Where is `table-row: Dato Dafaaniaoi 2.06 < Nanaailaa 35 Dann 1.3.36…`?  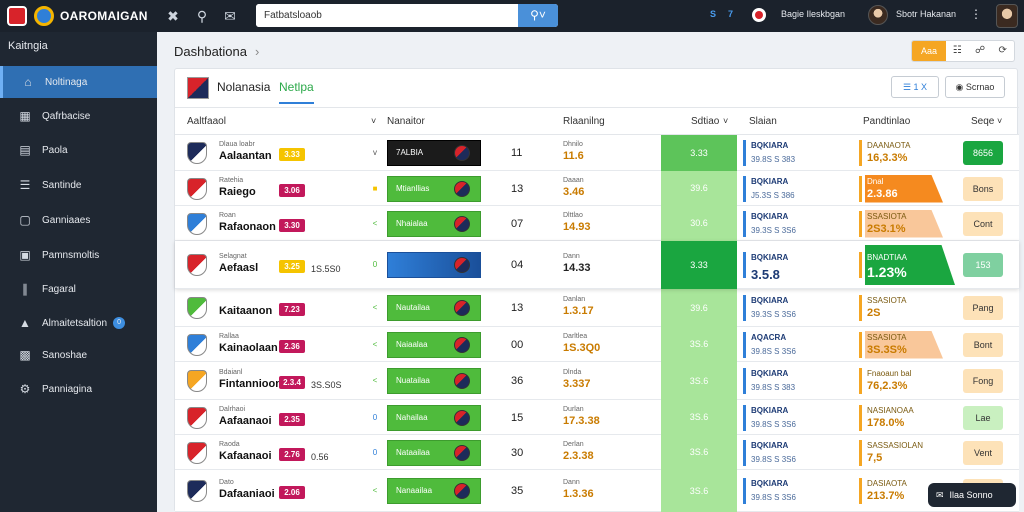 table-row: Dato Dafaaniaoi 2.06 < Nanaailaa 35 Dann 1.3.36… is located at coordinates (597, 491).